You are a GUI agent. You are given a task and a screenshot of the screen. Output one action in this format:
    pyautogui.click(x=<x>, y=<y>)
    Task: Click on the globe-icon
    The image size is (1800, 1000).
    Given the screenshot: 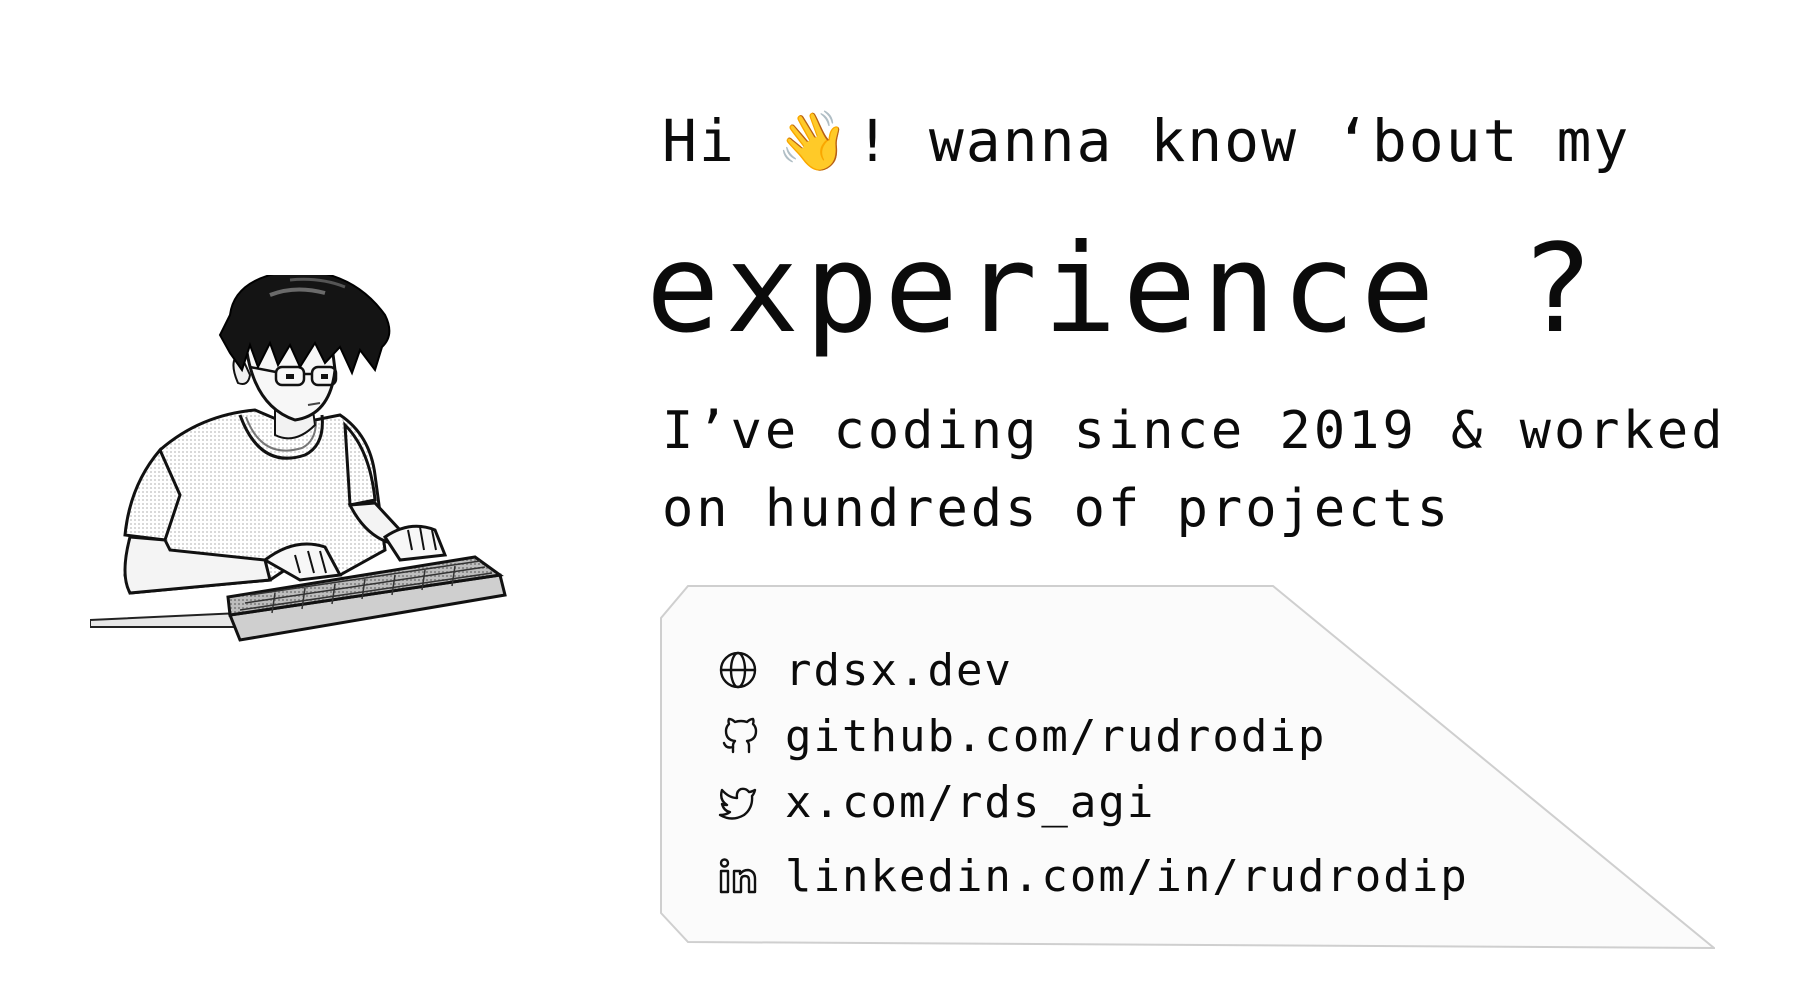 What is the action you would take?
    pyautogui.click(x=738, y=670)
    